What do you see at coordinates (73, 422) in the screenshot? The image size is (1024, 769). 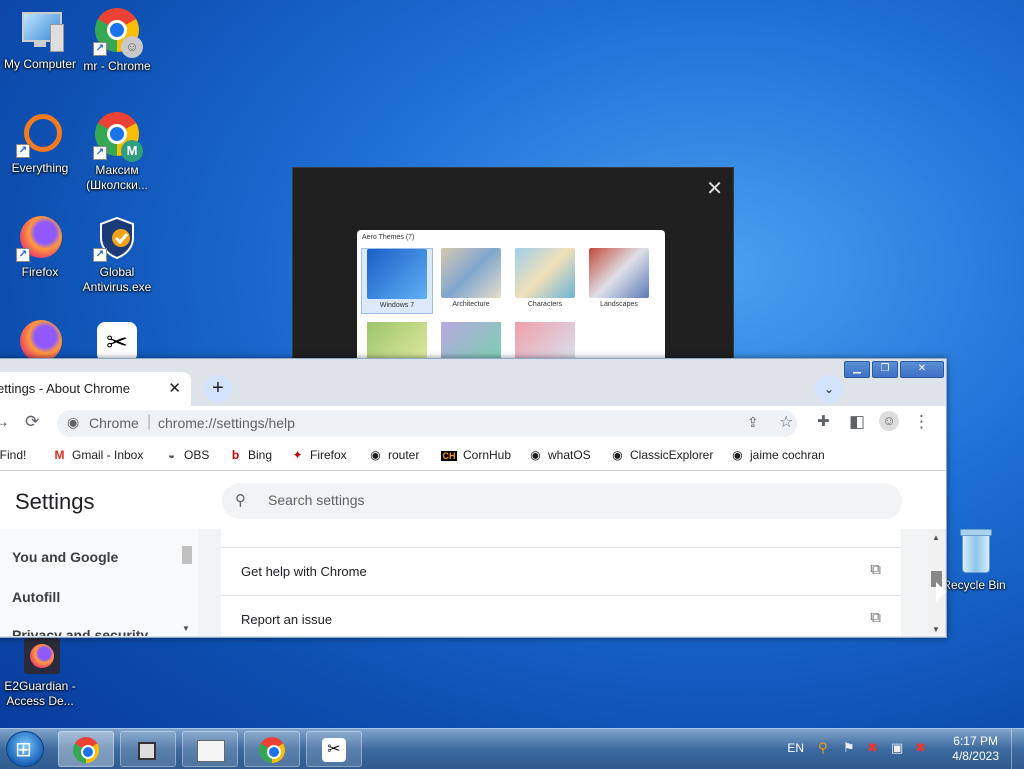 I see `chrome-site-icon: ◉` at bounding box center [73, 422].